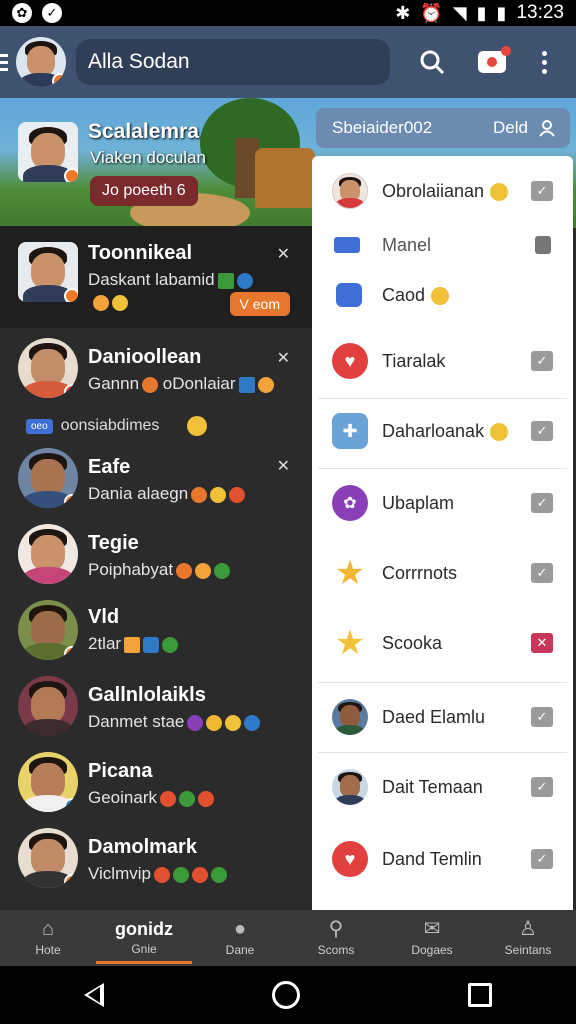 Image resolution: width=576 pixels, height=1024 pixels. I want to click on circle-icon: ✿, so click(350, 503).